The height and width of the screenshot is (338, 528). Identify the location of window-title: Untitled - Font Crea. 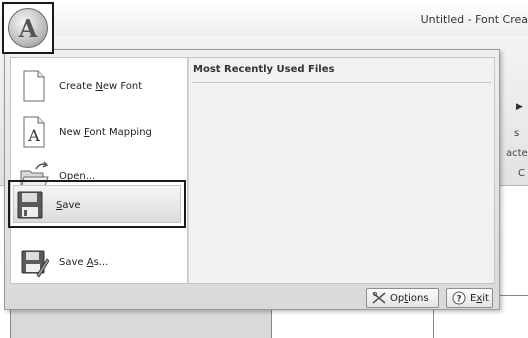
(474, 19).